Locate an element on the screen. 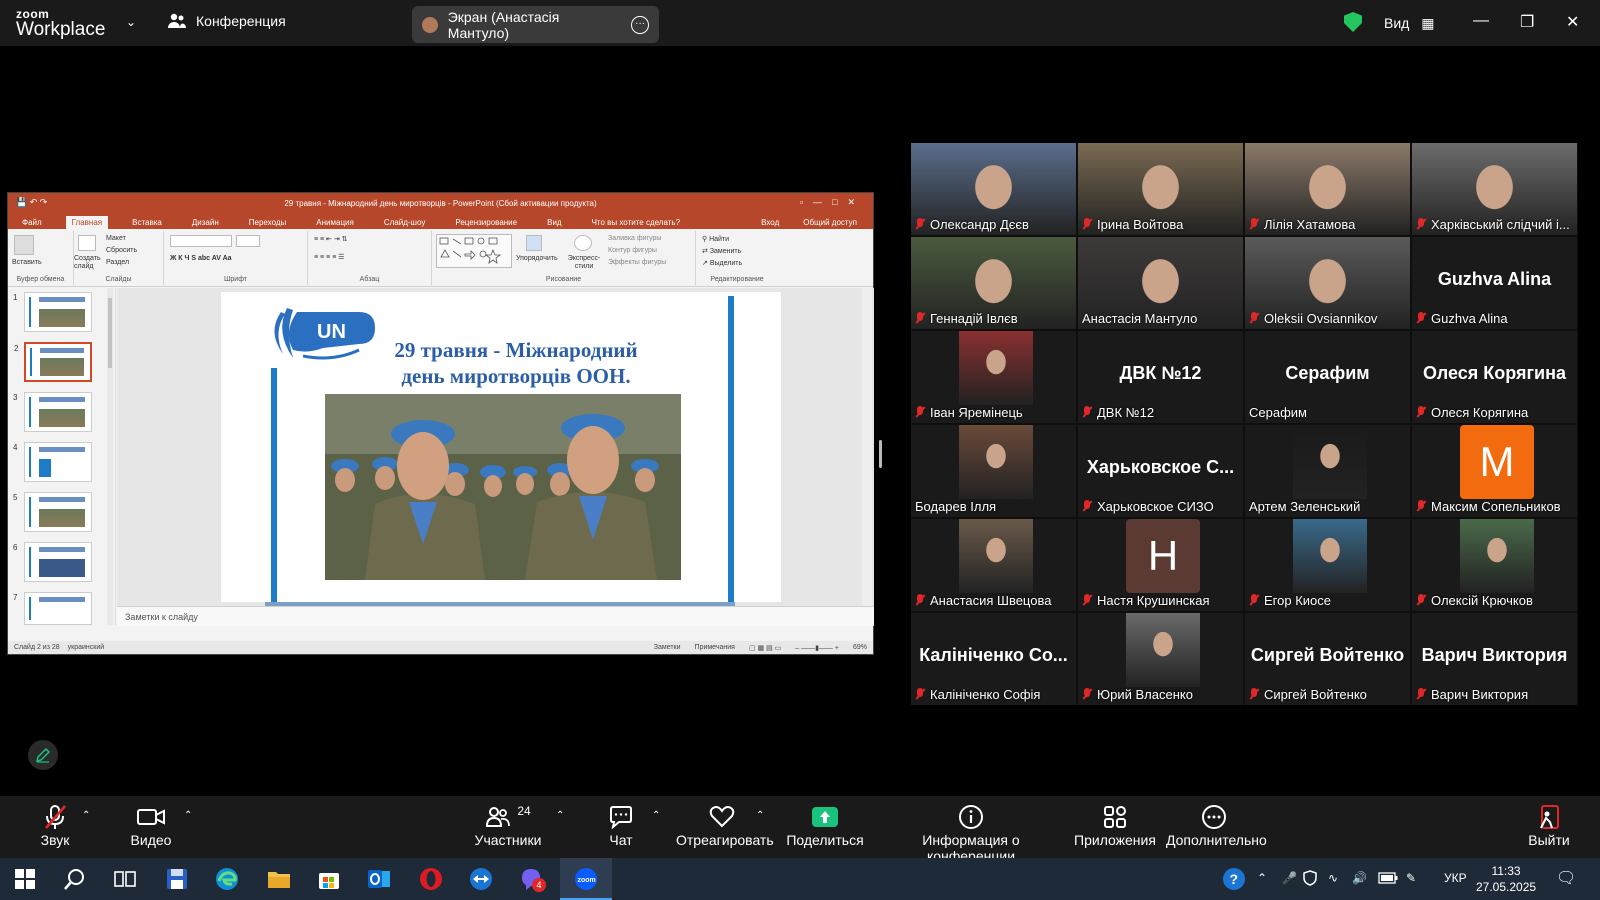 Image resolution: width=1600 pixels, height=900 pixels. tray-chevron-icon: ⌃ is located at coordinates (1262, 878).